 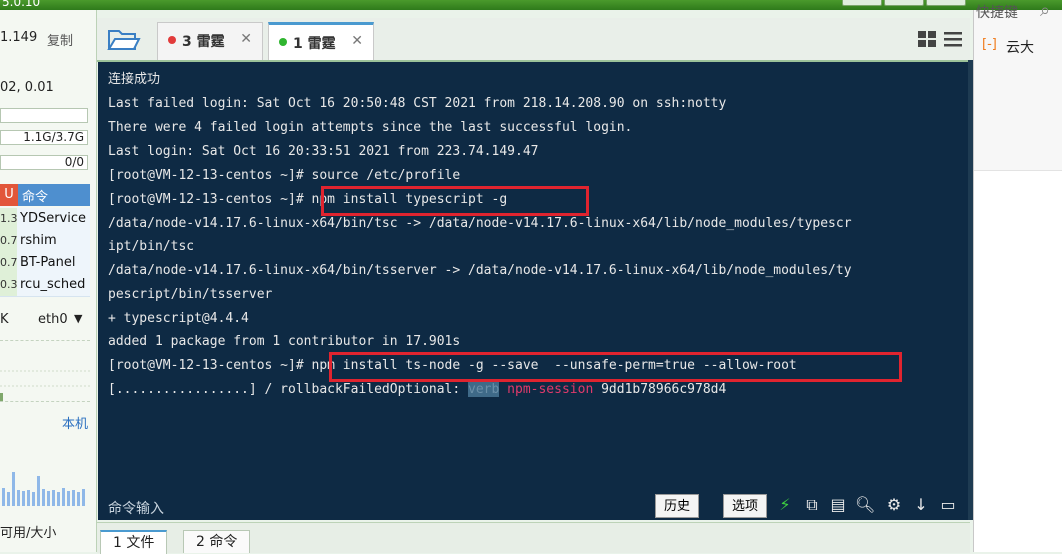 I want to click on process-cpu: 0.3, so click(x=9, y=285).